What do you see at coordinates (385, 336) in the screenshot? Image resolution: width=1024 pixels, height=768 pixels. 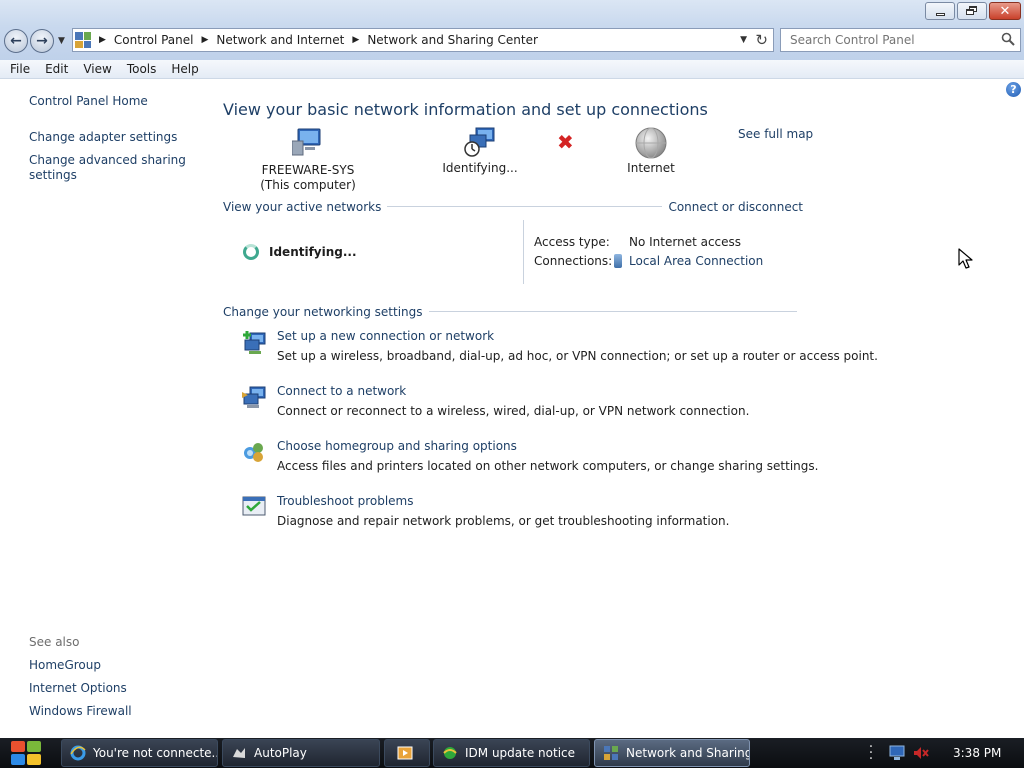 I see `setup-new-connection-link: Set up a new connection or network` at bounding box center [385, 336].